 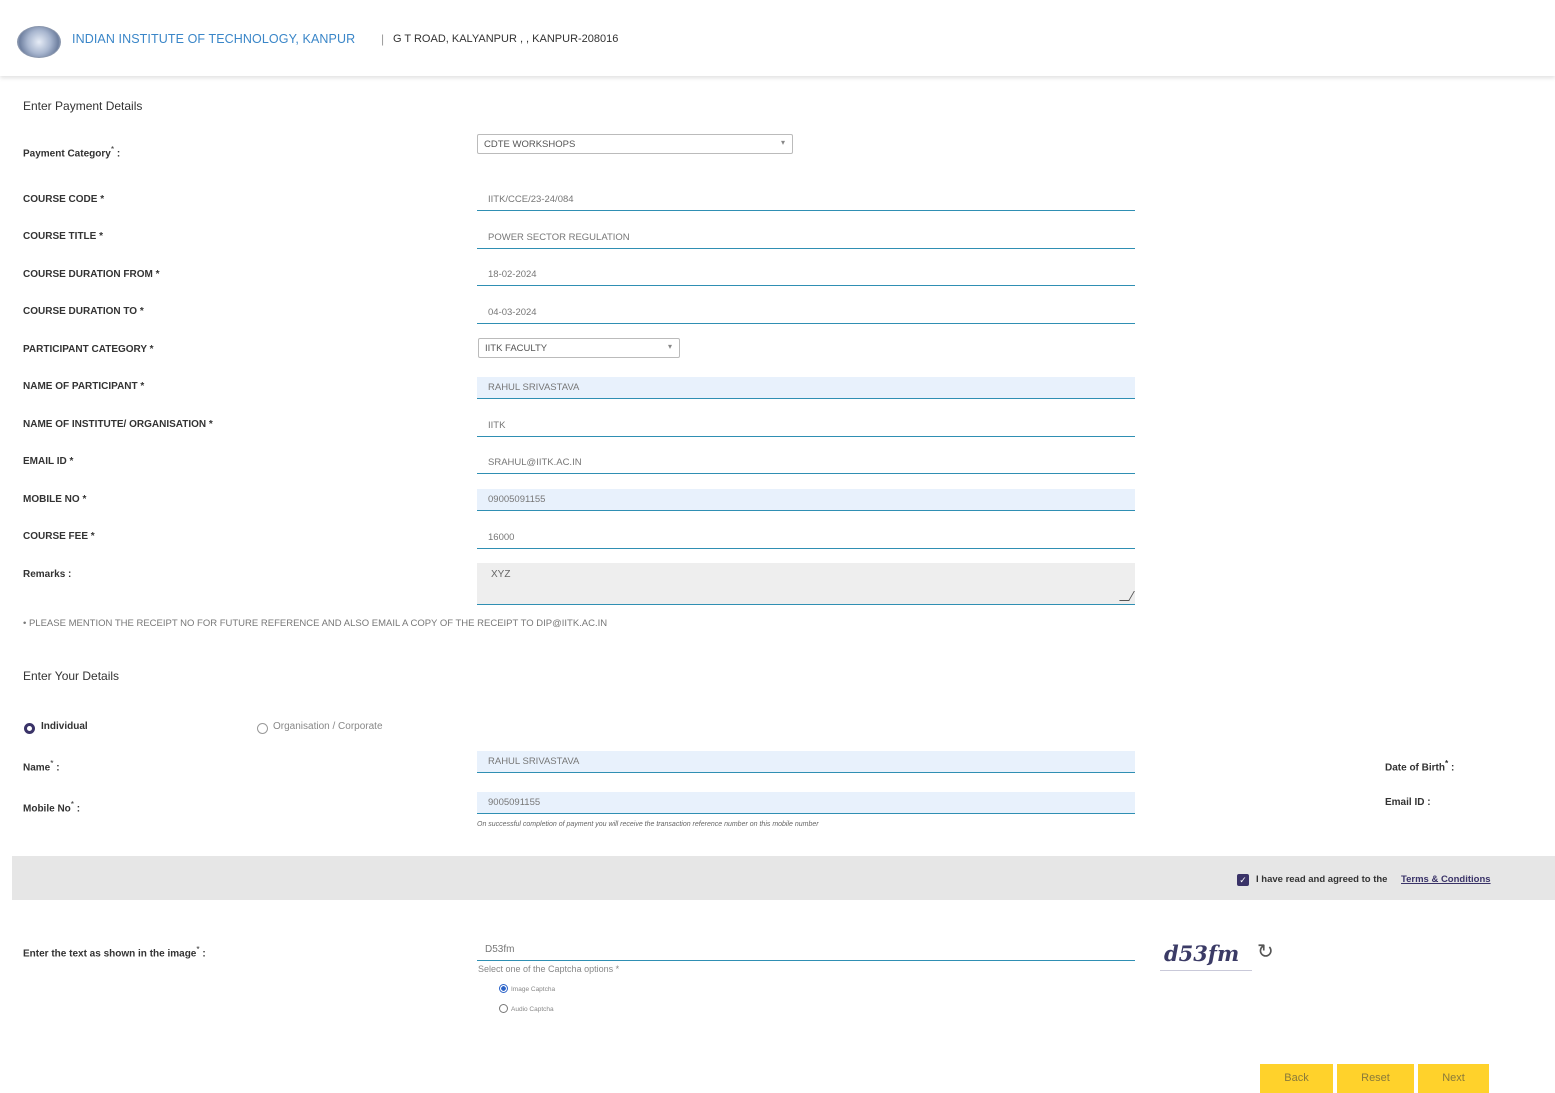 I want to click on duration-to-label: COURSE DURATION TO *, so click(x=83, y=311).